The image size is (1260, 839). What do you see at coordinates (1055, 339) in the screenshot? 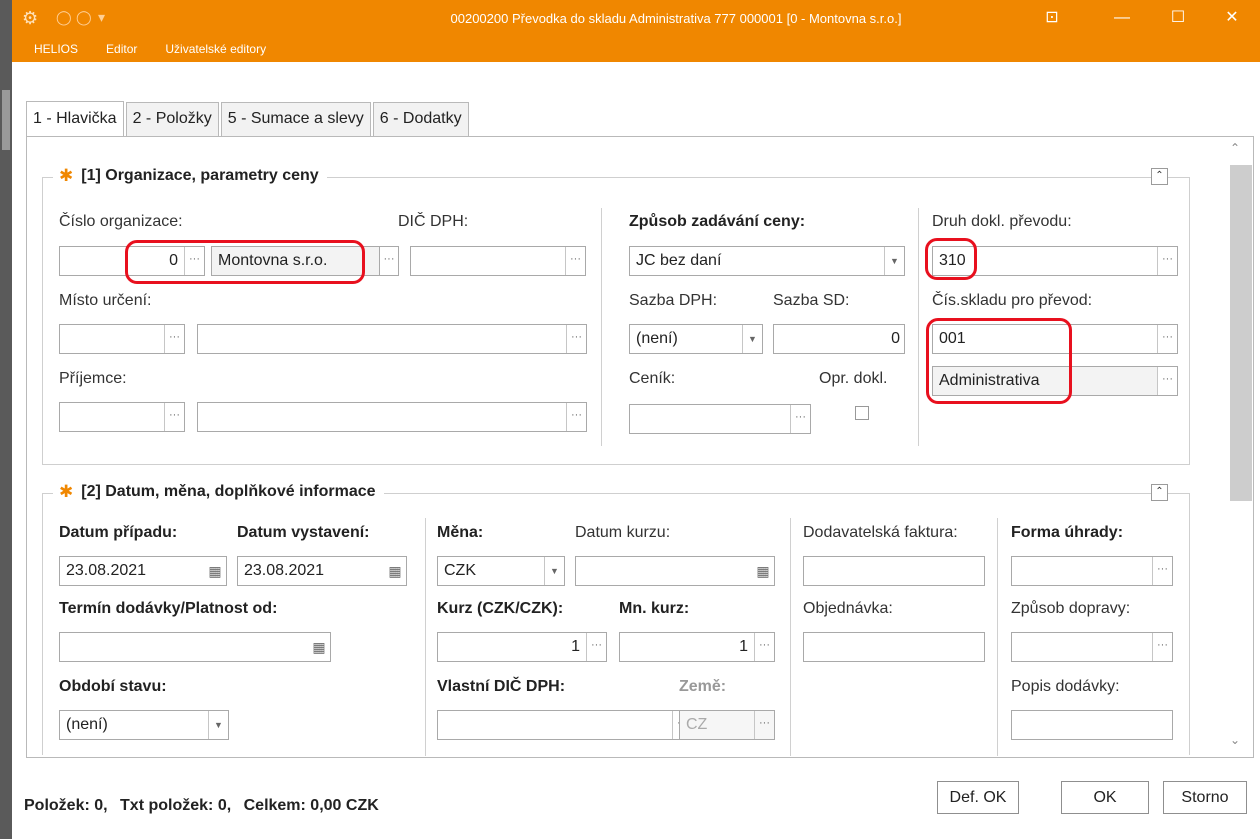
I see `warehouse-number-field: 001 ···` at bounding box center [1055, 339].